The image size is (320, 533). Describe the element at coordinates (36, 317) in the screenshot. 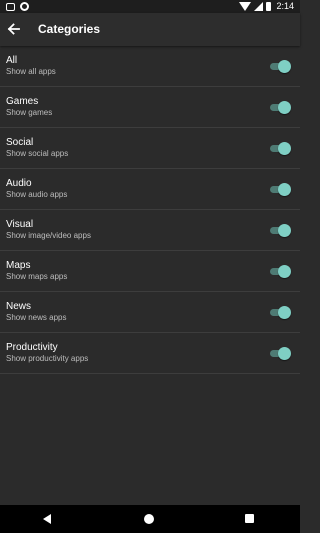

I see `category-subtitle: Show news apps` at that location.